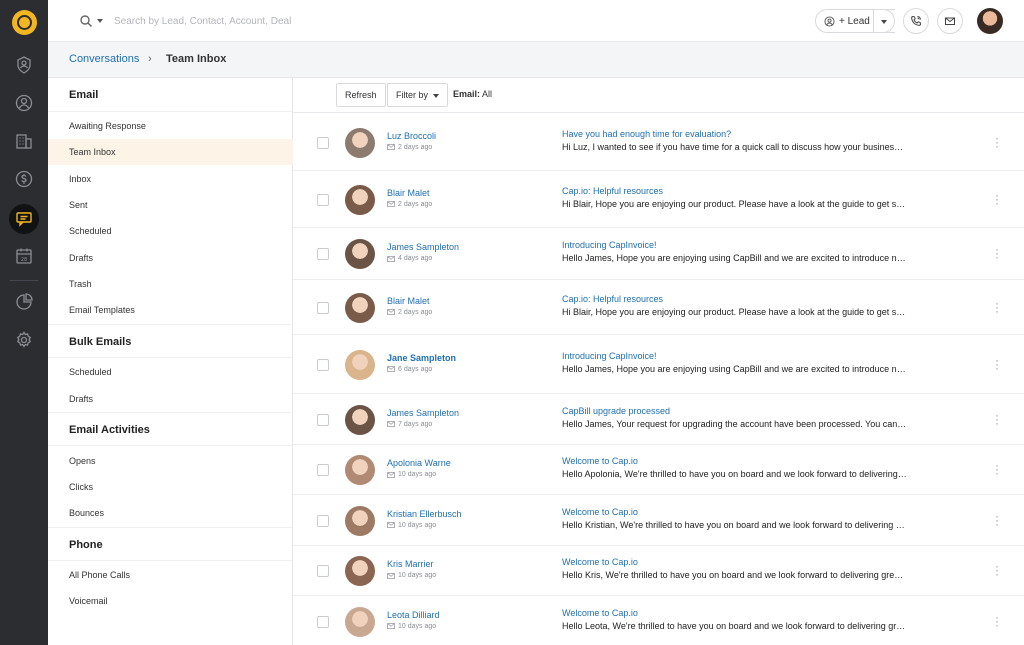  I want to click on sidebar-item-trash: Trash, so click(170, 284).